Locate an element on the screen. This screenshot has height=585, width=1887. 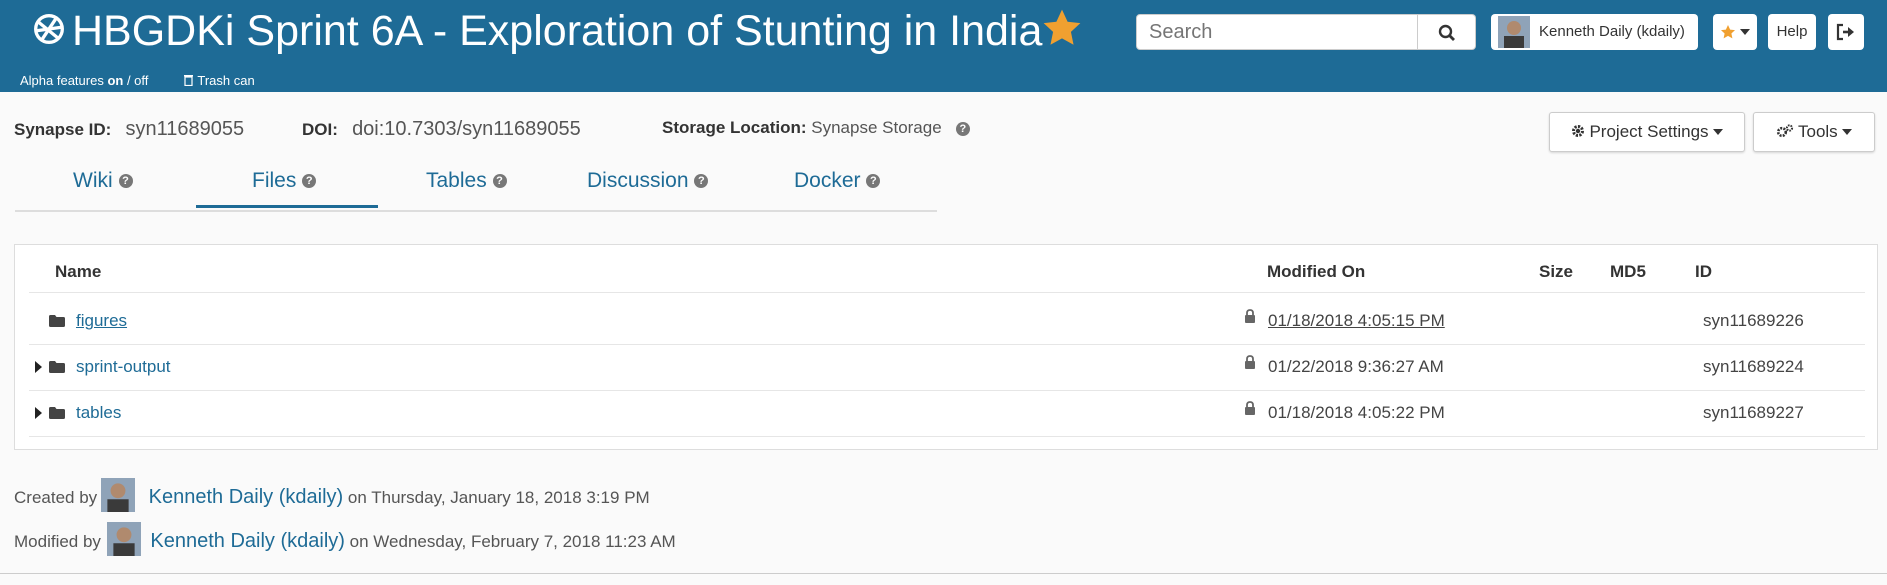
storage-location-value: Synapse Storage is located at coordinates (876, 127).